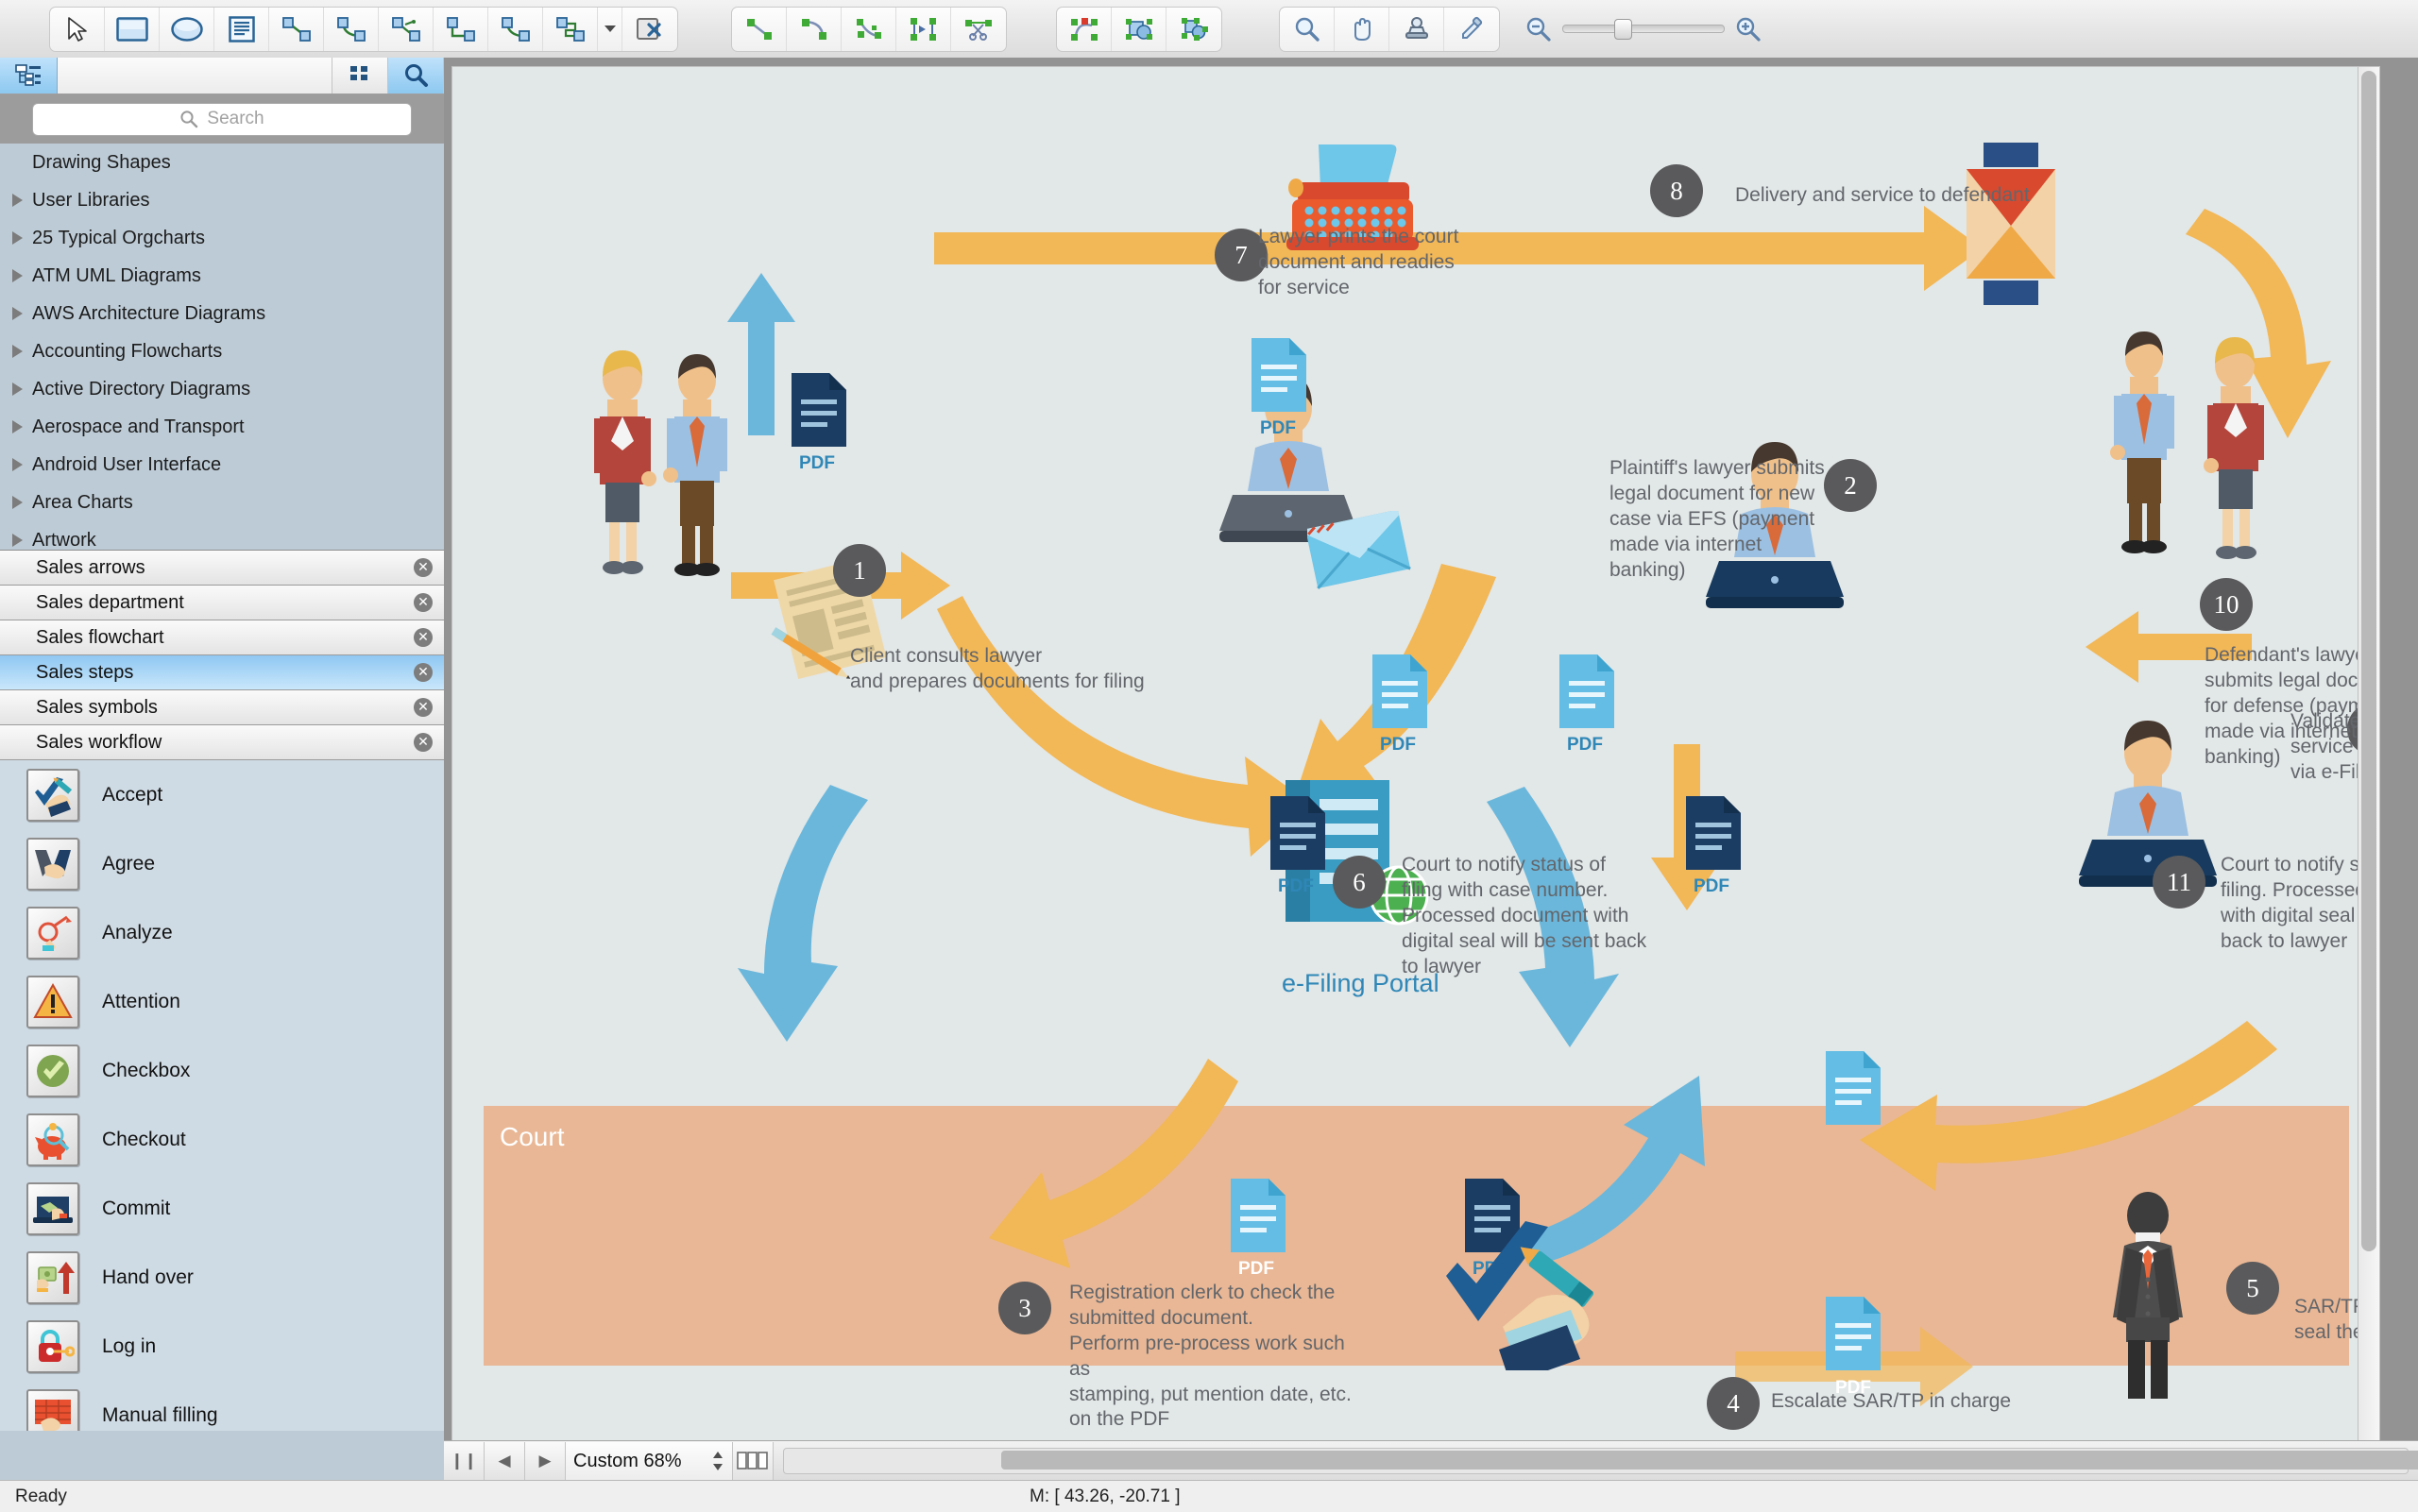 This screenshot has width=2418, height=1512. What do you see at coordinates (1710, 1461) in the screenshot?
I see `canvas-horizontal-scroll-thumb` at bounding box center [1710, 1461].